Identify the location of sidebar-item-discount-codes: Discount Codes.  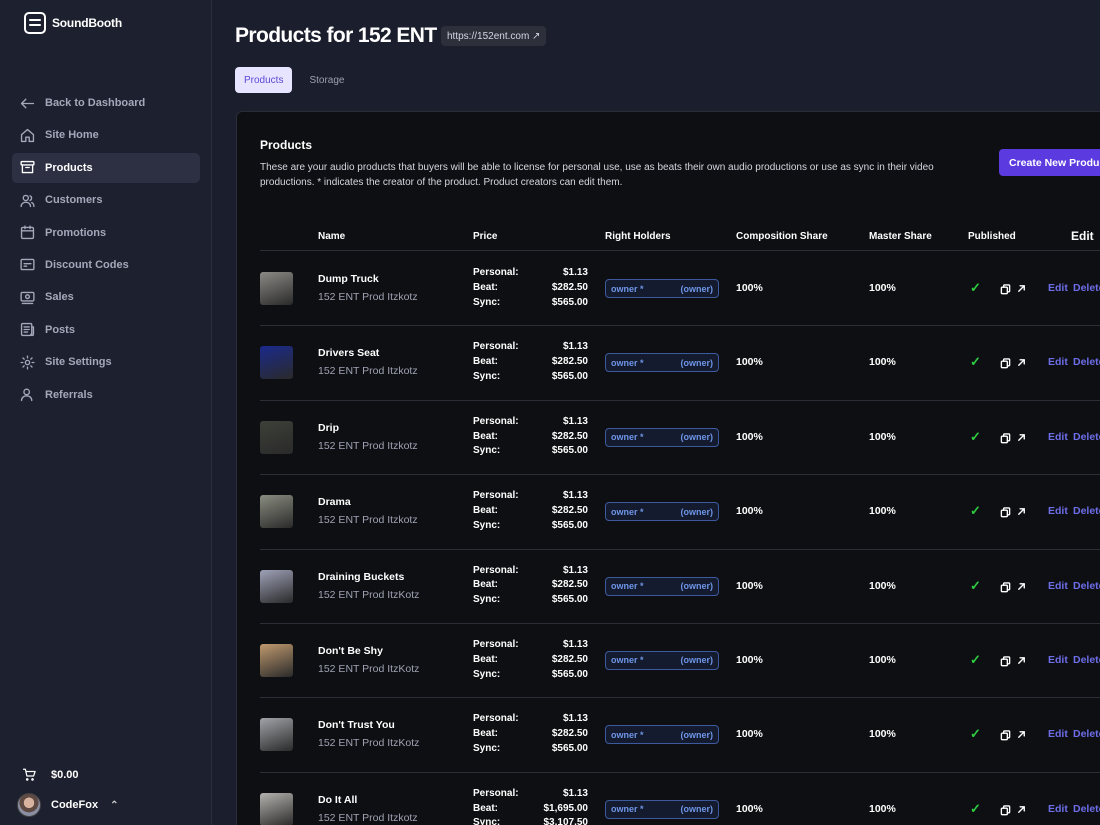
(106, 265).